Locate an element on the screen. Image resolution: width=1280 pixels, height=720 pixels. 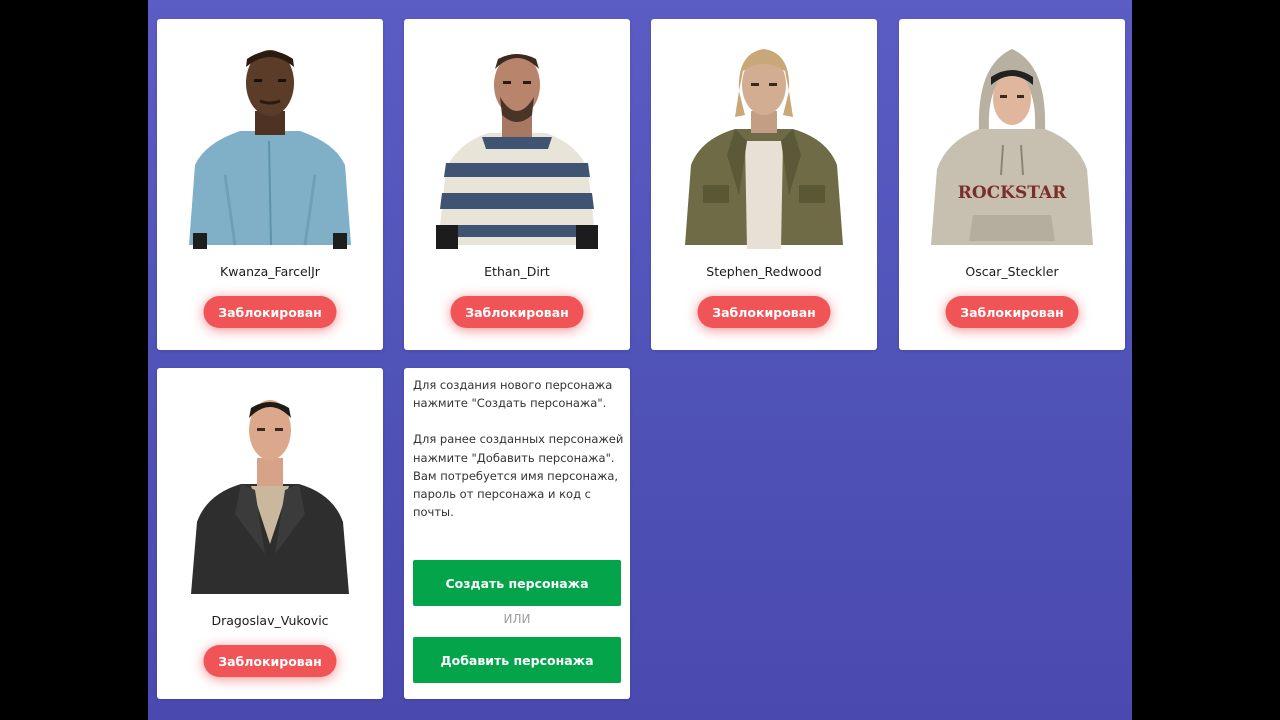
character-card: Kwanza_FarcelJr Заблокирован is located at coordinates (270, 184).